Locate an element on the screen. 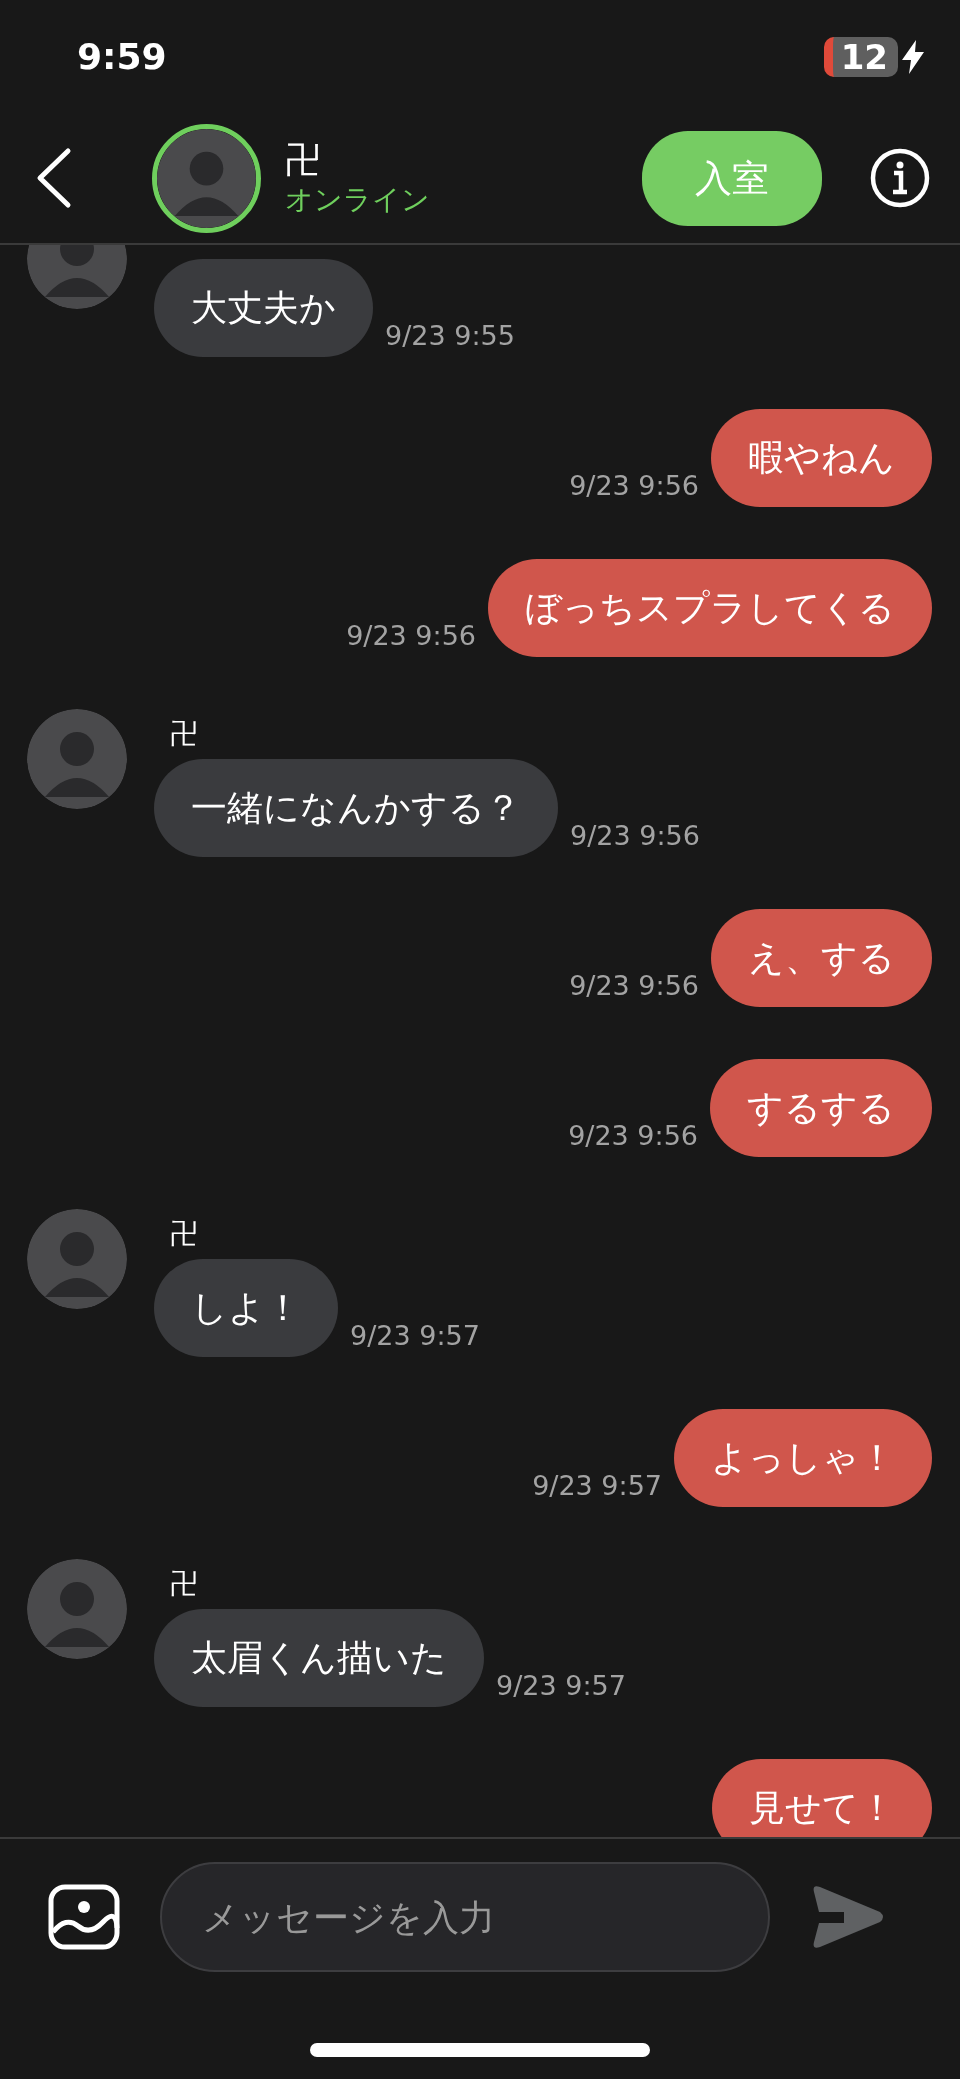  online-status: オンライン is located at coordinates (357, 200).